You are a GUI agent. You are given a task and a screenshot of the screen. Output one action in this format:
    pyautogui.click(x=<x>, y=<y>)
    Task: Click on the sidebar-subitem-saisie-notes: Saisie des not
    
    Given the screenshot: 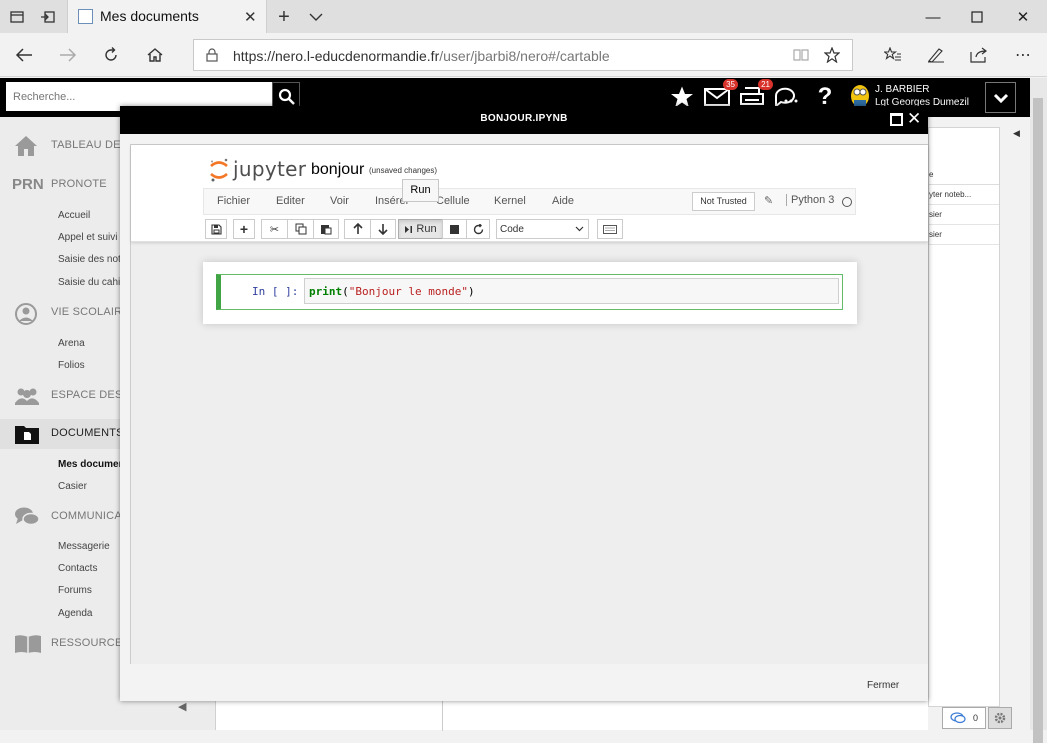 What is the action you would take?
    pyautogui.click(x=89, y=259)
    